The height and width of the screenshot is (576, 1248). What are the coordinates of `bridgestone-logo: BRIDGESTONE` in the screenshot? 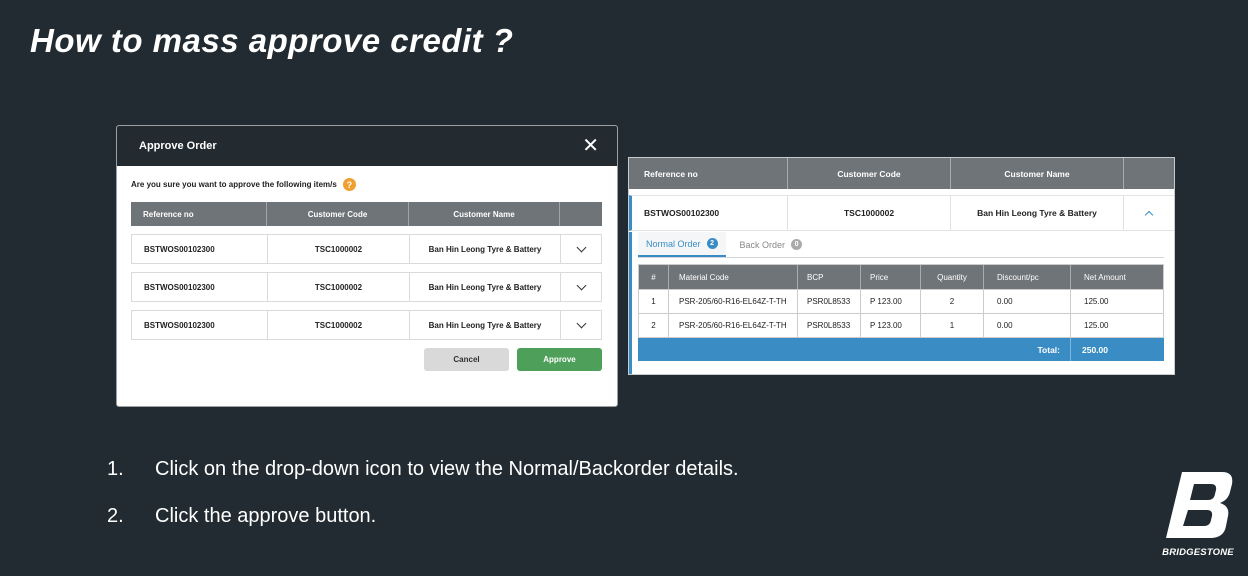 It's located at (1198, 514).